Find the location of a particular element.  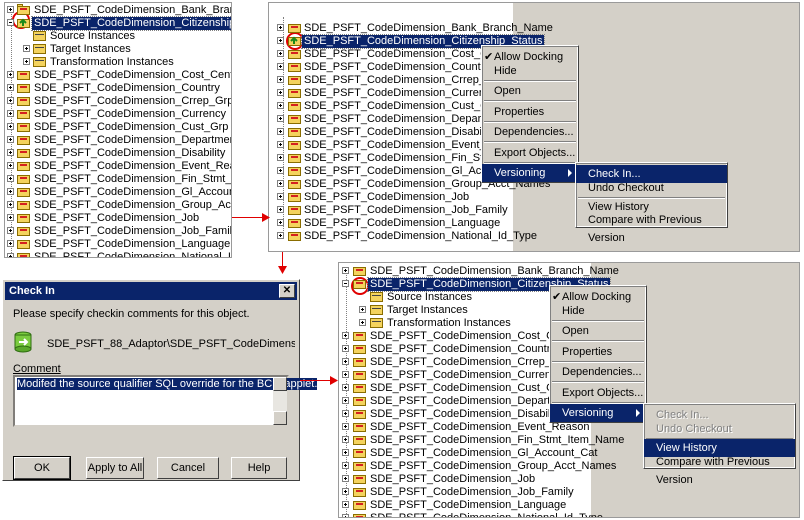

collapse-toggle is located at coordinates (10, 22).